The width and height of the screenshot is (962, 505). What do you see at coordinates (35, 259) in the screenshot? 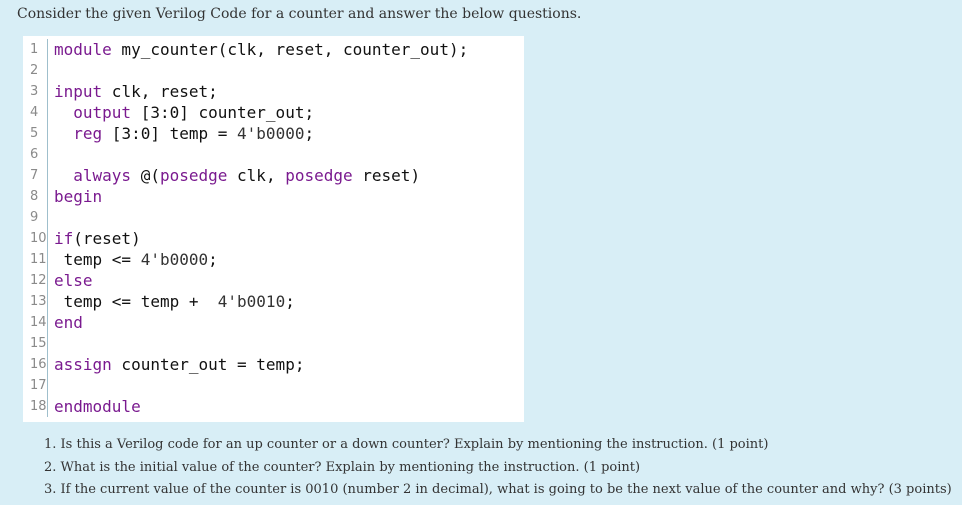
I see `line-number: 11` at bounding box center [35, 259].